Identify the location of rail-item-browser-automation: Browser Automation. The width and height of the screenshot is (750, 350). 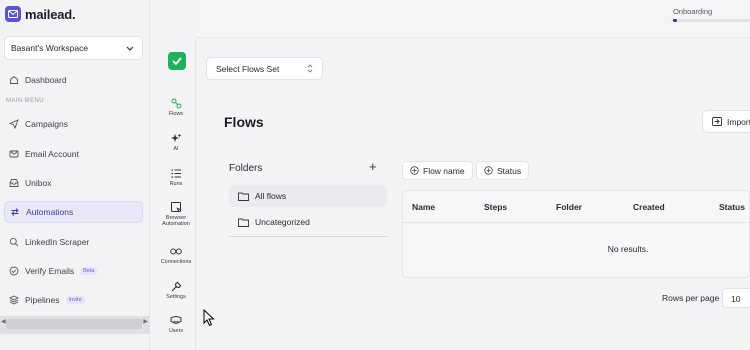
(176, 215).